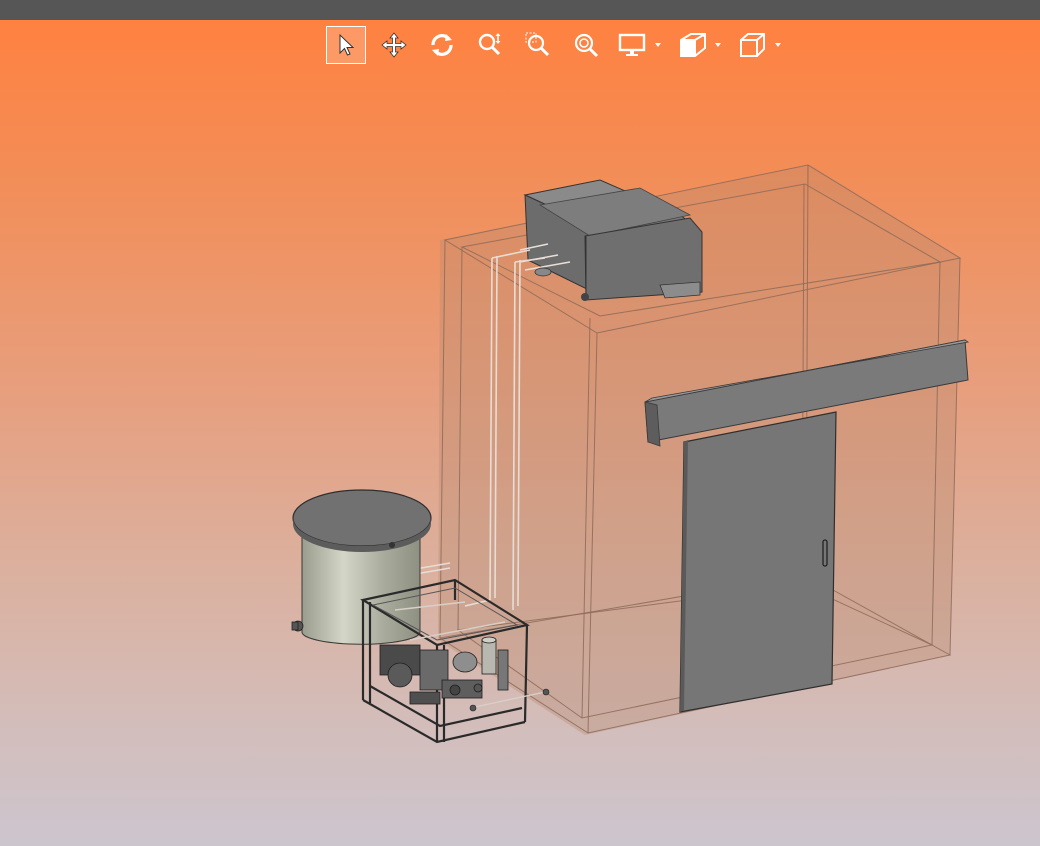 Image resolution: width=1040 pixels, height=846 pixels. Describe the element at coordinates (758, 562) in the screenshot. I see `sliding-door` at that location.